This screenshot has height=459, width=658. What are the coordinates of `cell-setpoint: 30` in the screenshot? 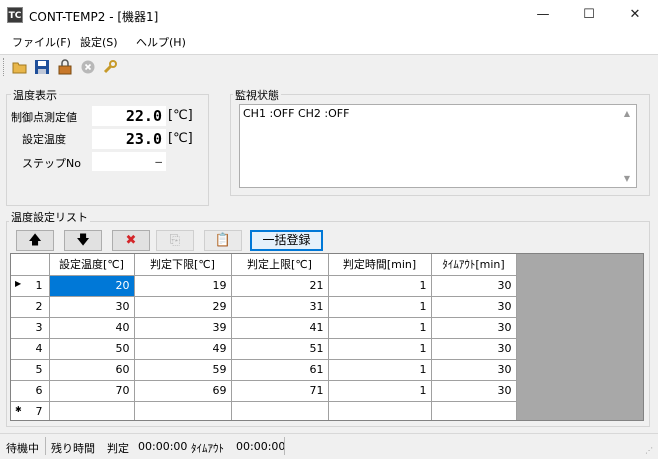 It's located at (92, 307).